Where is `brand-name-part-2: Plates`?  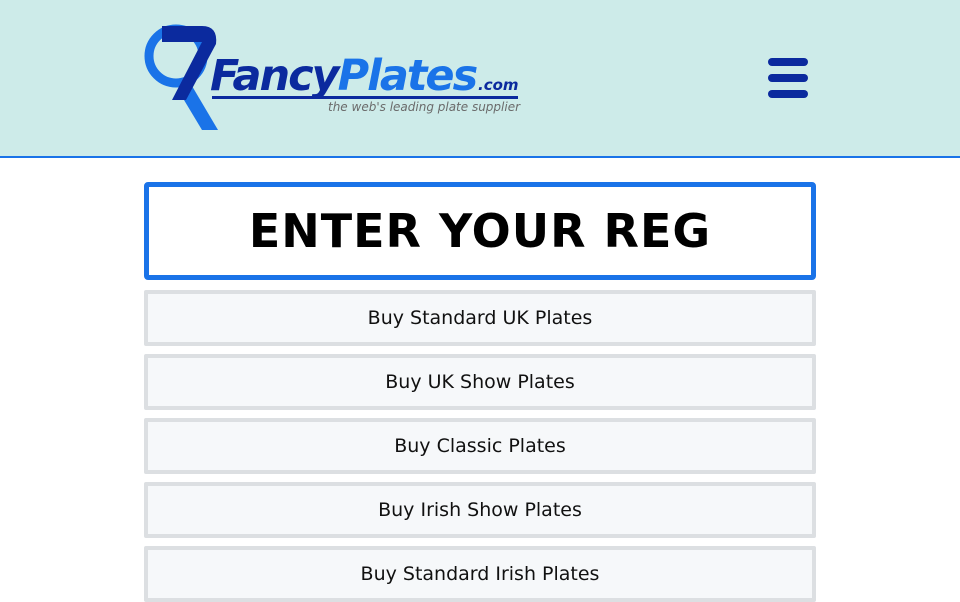
brand-name-part-2: Plates is located at coordinates (408, 76).